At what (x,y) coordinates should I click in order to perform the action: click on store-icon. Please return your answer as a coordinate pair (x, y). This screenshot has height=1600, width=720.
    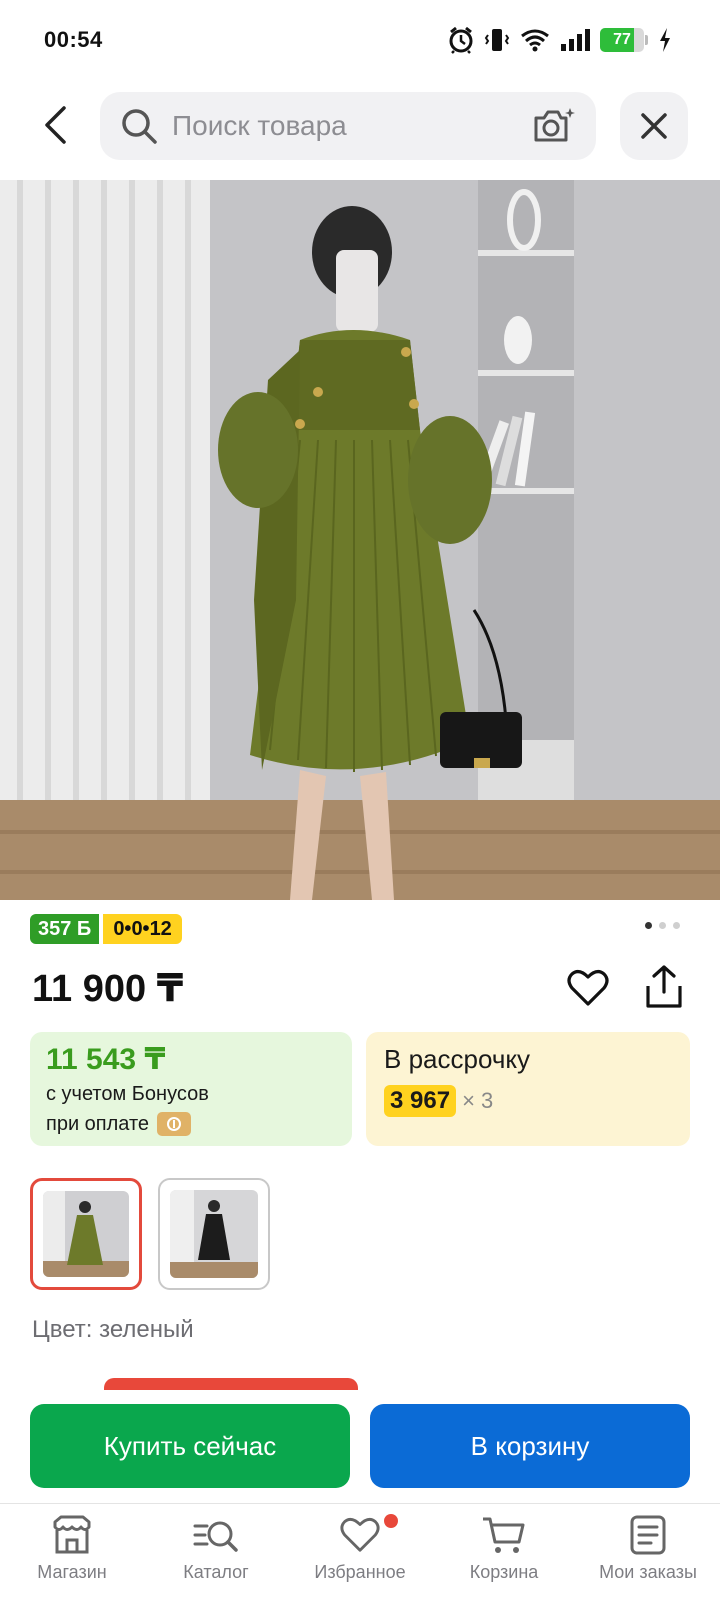
    Looking at the image, I should click on (72, 1534).